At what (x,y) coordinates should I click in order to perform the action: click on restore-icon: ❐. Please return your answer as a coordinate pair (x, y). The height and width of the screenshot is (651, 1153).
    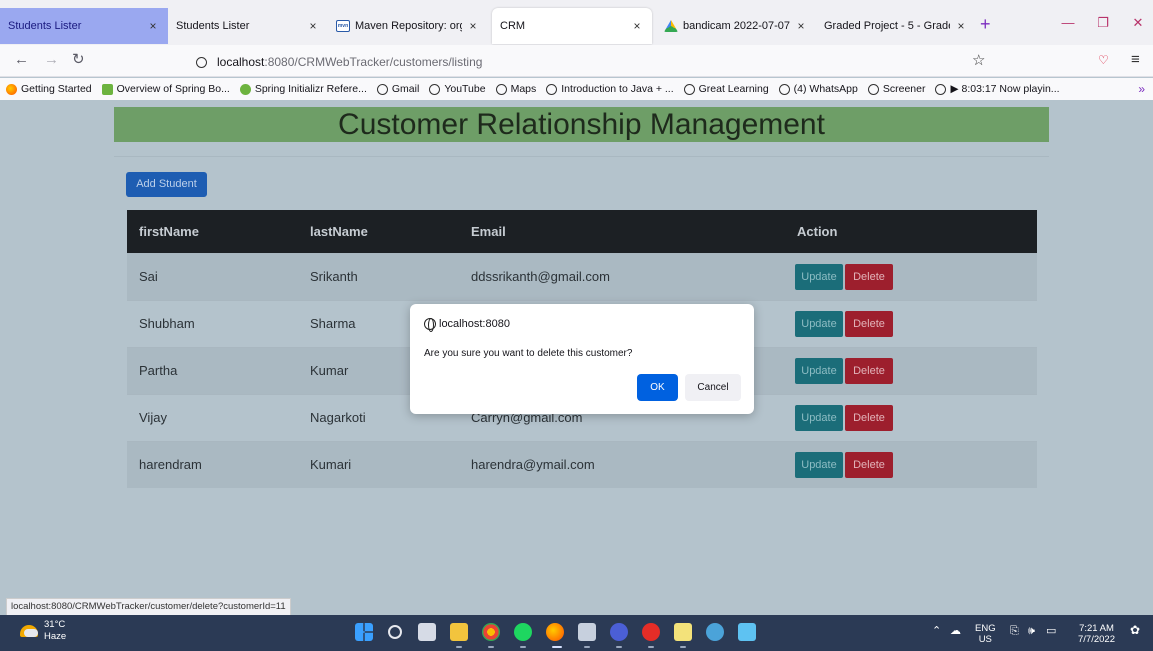
    Looking at the image, I should click on (1103, 22).